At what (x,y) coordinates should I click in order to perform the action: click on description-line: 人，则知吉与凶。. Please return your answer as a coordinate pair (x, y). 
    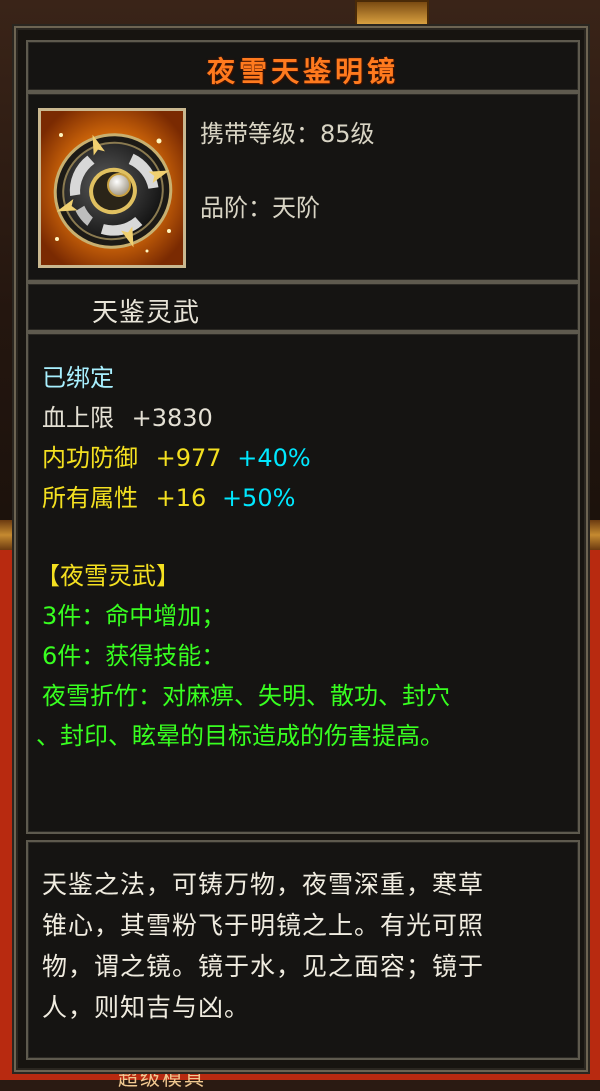
    Looking at the image, I should click on (146, 1007).